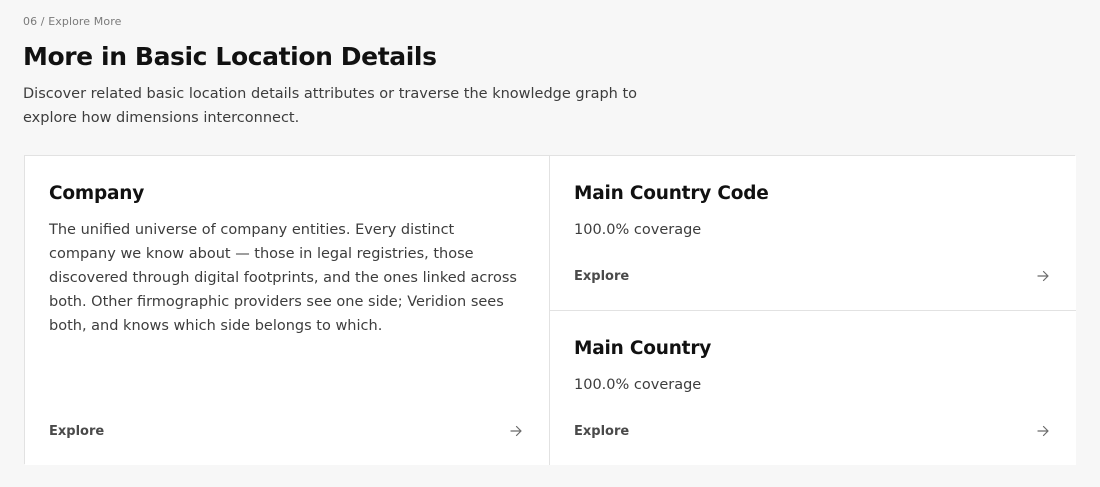 The height and width of the screenshot is (487, 1100). Describe the element at coordinates (230, 56) in the screenshot. I see `section-title: More in Basic Location Details` at that location.